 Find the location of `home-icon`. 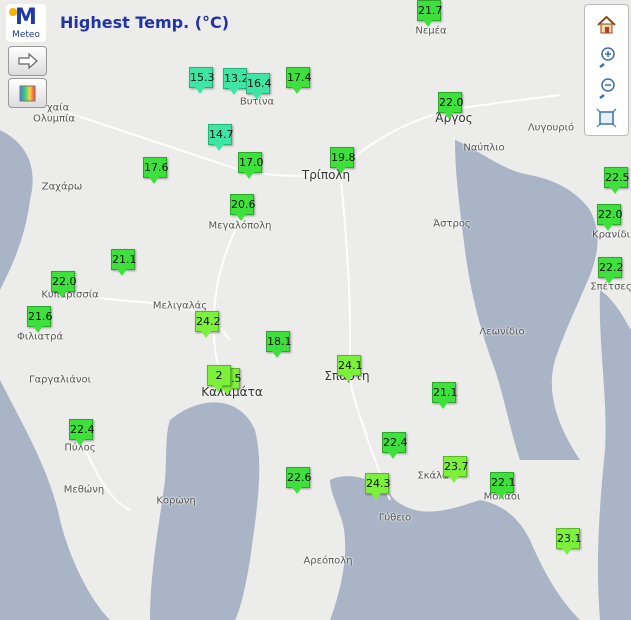

home-icon is located at coordinates (606, 24).